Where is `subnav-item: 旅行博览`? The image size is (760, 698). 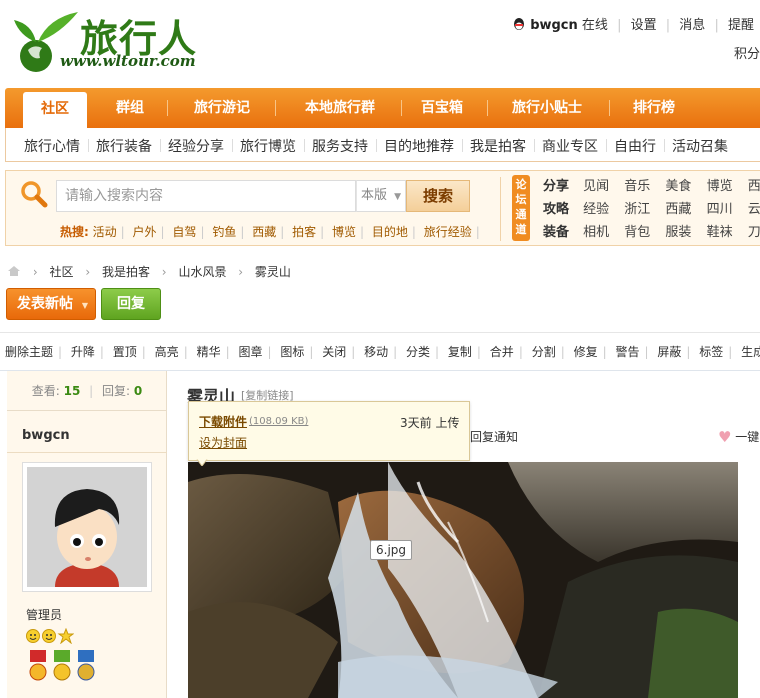 subnav-item: 旅行博览 is located at coordinates (268, 146).